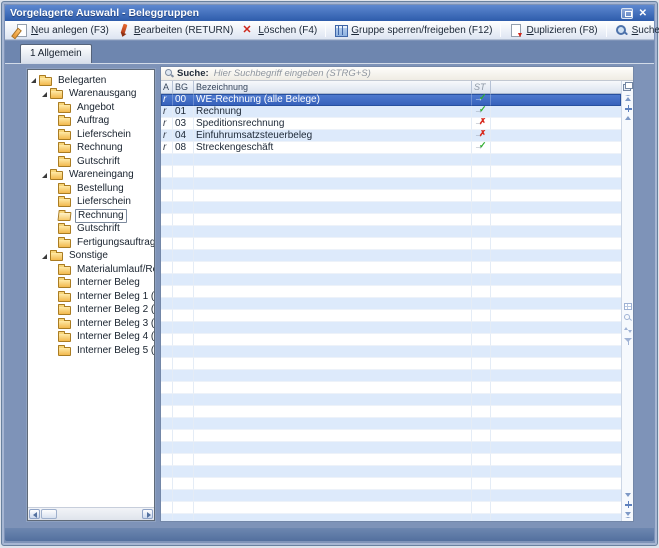 The image size is (659, 548). I want to click on duplizieren-button-label: Duplizieren (F8), so click(562, 30).